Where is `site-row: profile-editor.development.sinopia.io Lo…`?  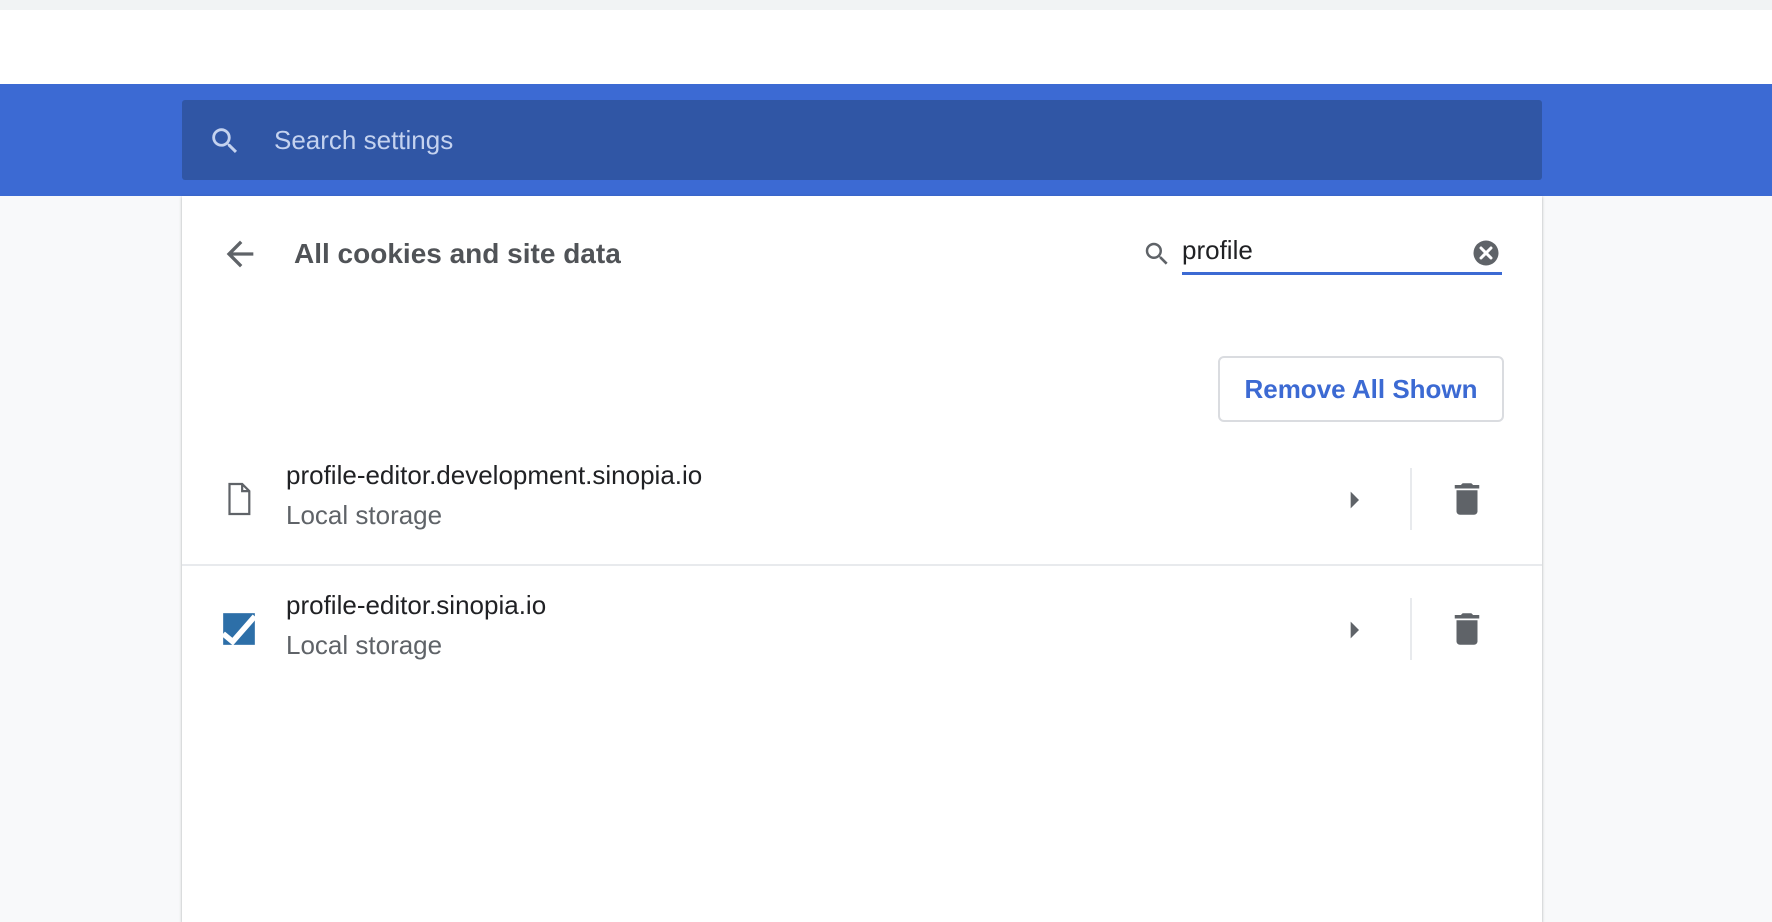
site-row: profile-editor.development.sinopia.io Lo… is located at coordinates (862, 500).